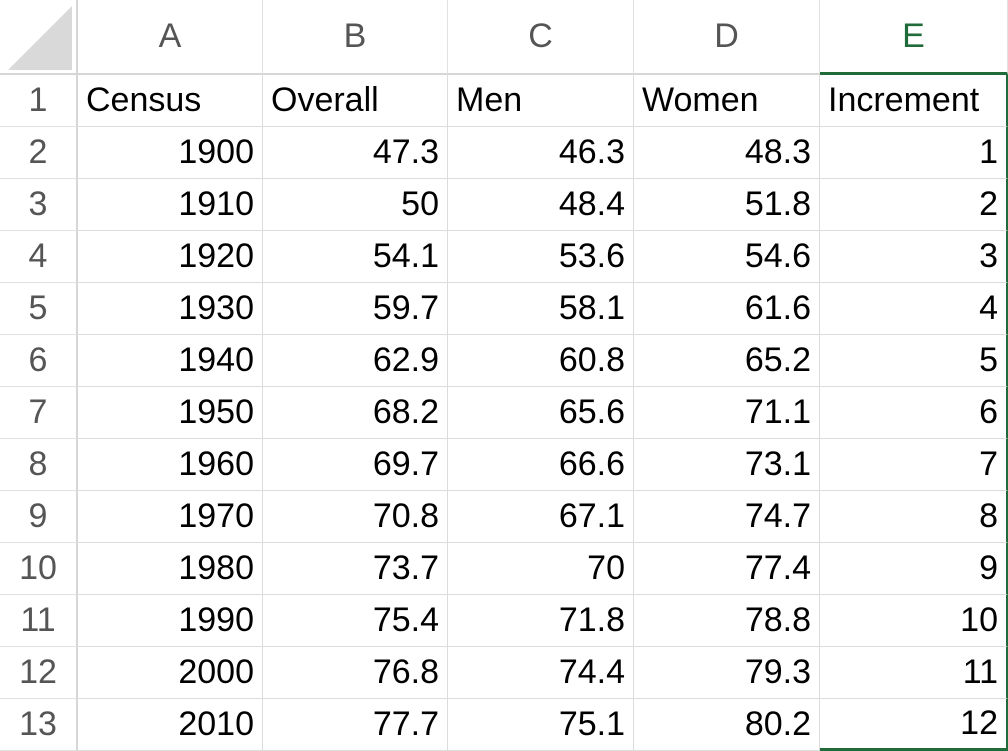 Image resolution: width=1008 pixels, height=751 pixels. What do you see at coordinates (170, 309) in the screenshot?
I see `cell-a5: 1930` at bounding box center [170, 309].